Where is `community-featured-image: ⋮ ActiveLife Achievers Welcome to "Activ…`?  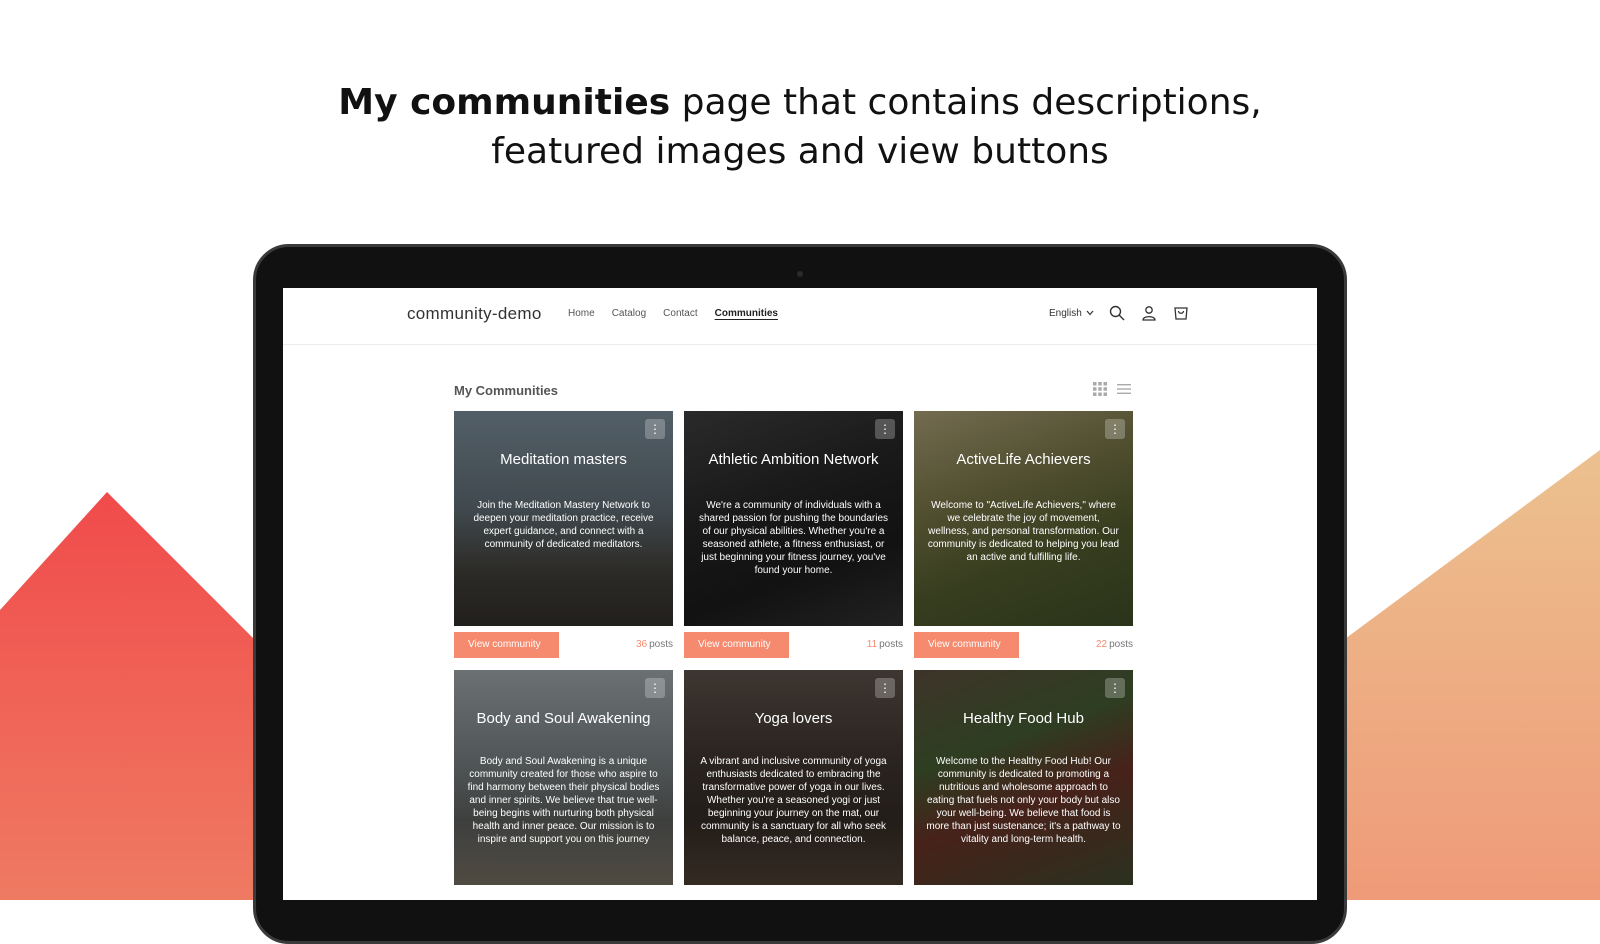 community-featured-image: ⋮ ActiveLife Achievers Welcome to "Activ… is located at coordinates (1023, 518).